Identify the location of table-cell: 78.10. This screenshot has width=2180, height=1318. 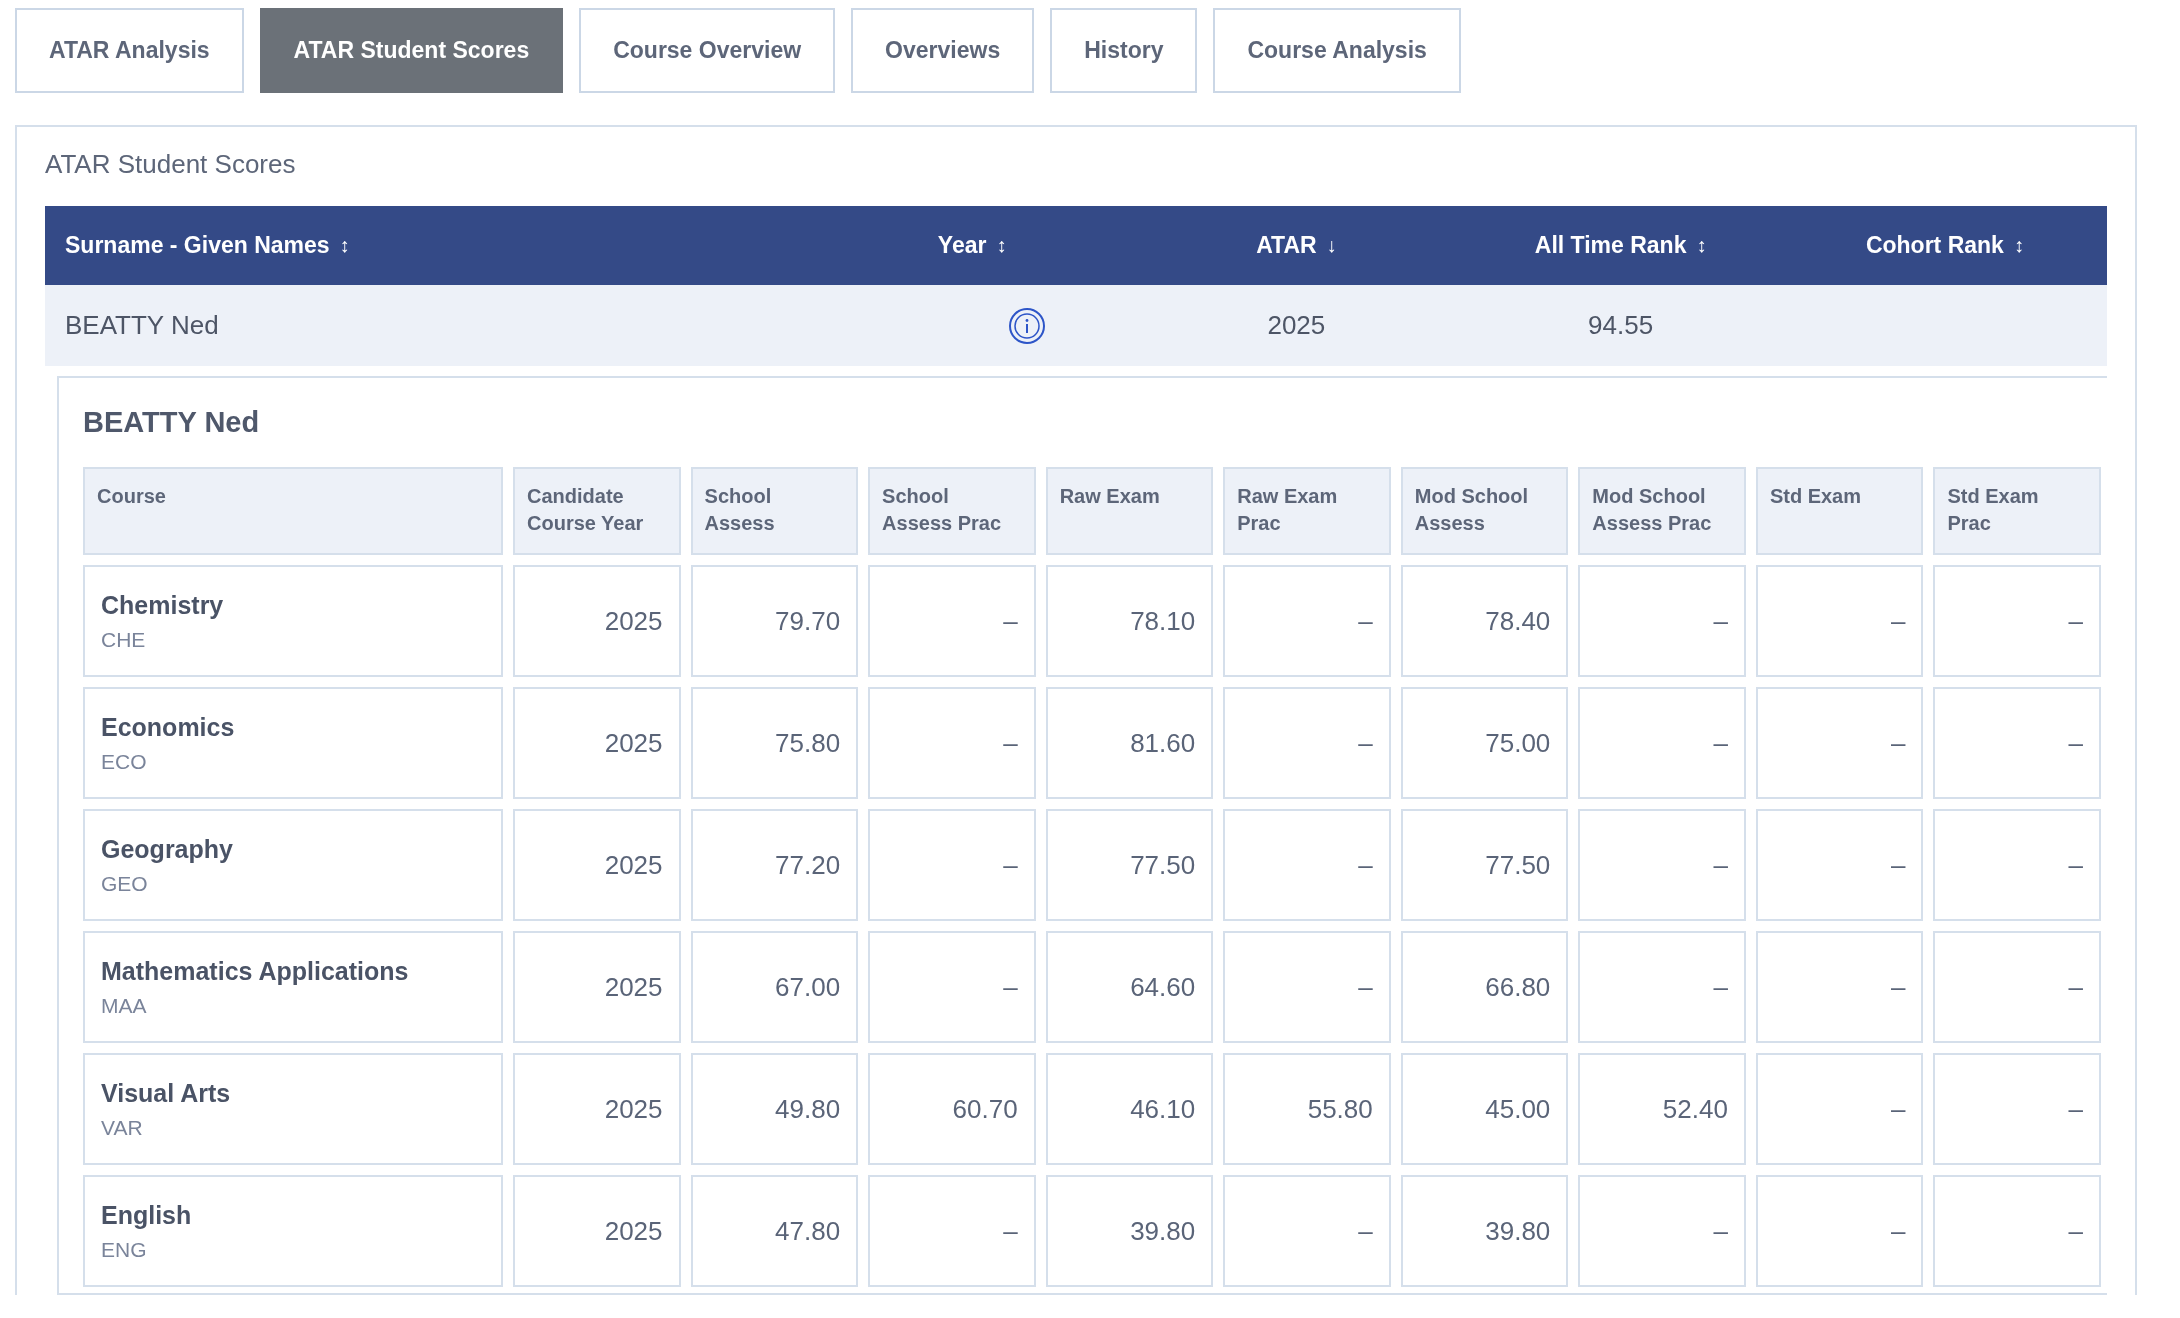
(1129, 621).